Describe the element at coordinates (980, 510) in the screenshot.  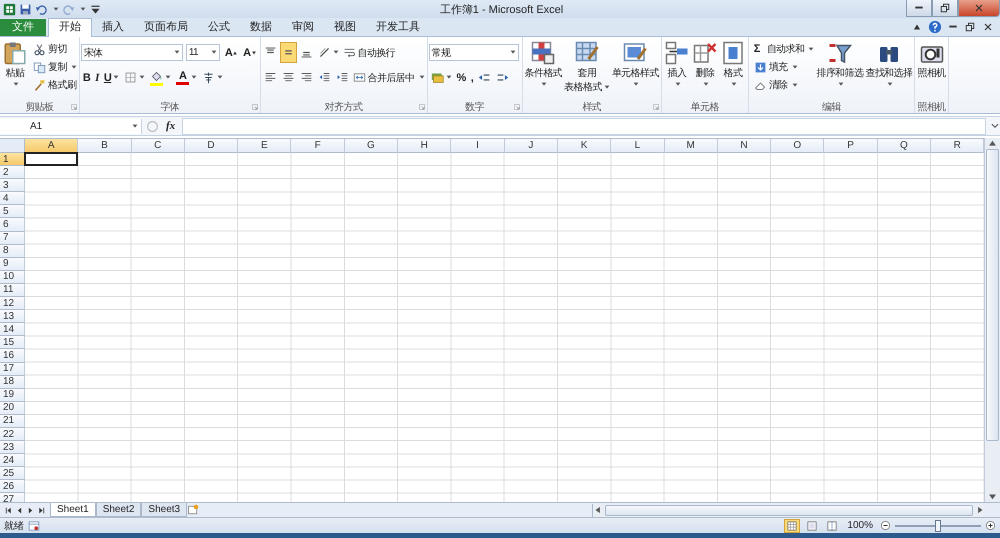
I see `scroll-right-icon` at that location.